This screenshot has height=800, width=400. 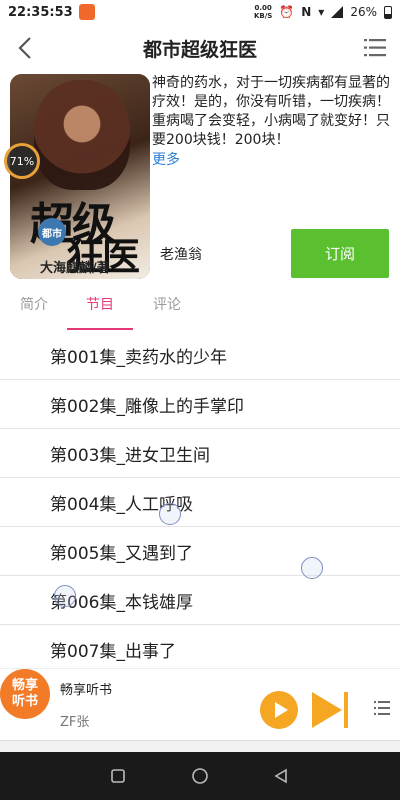 What do you see at coordinates (75, 268) in the screenshot?
I see `cover-author: 大海麒麟/著` at bounding box center [75, 268].